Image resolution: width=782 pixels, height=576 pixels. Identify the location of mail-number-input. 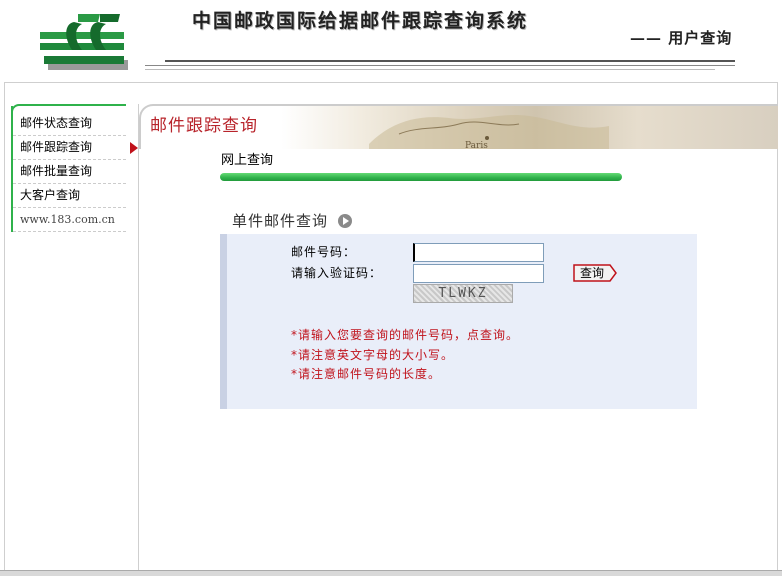
(478, 252).